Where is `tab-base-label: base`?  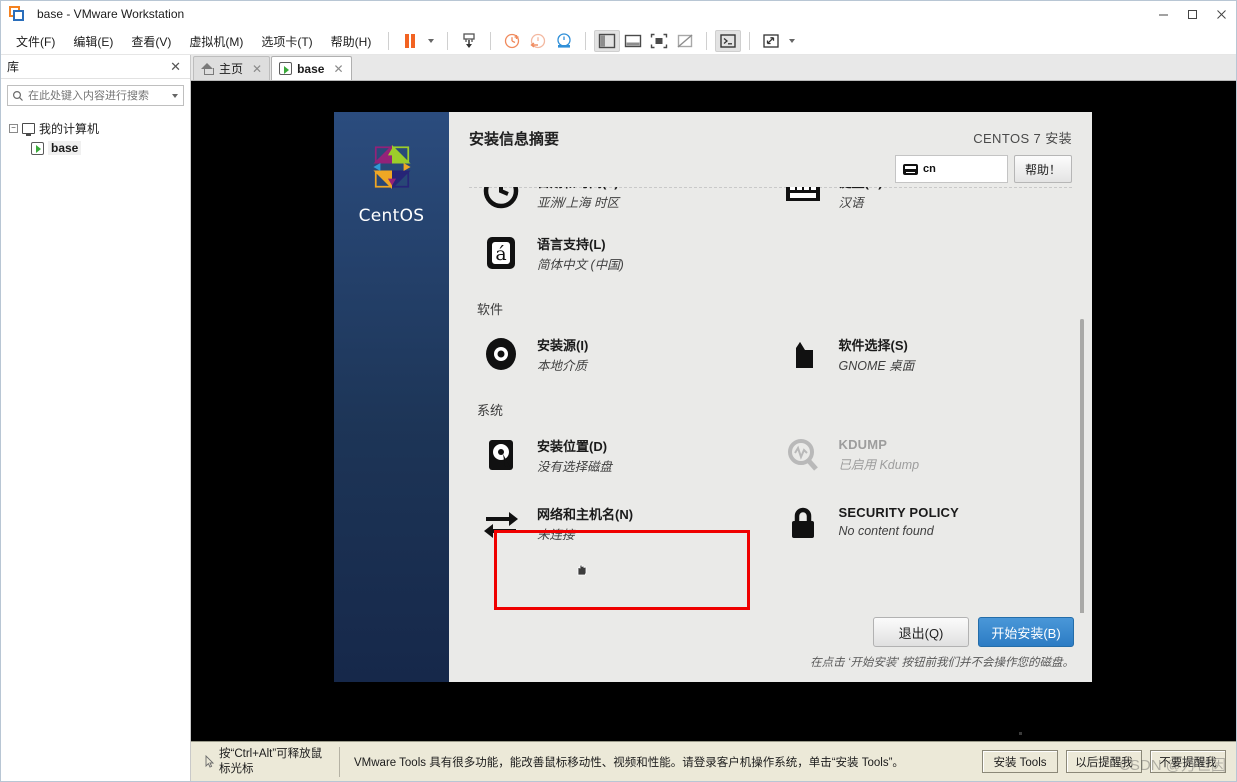
tab-base-label: base is located at coordinates (311, 68).